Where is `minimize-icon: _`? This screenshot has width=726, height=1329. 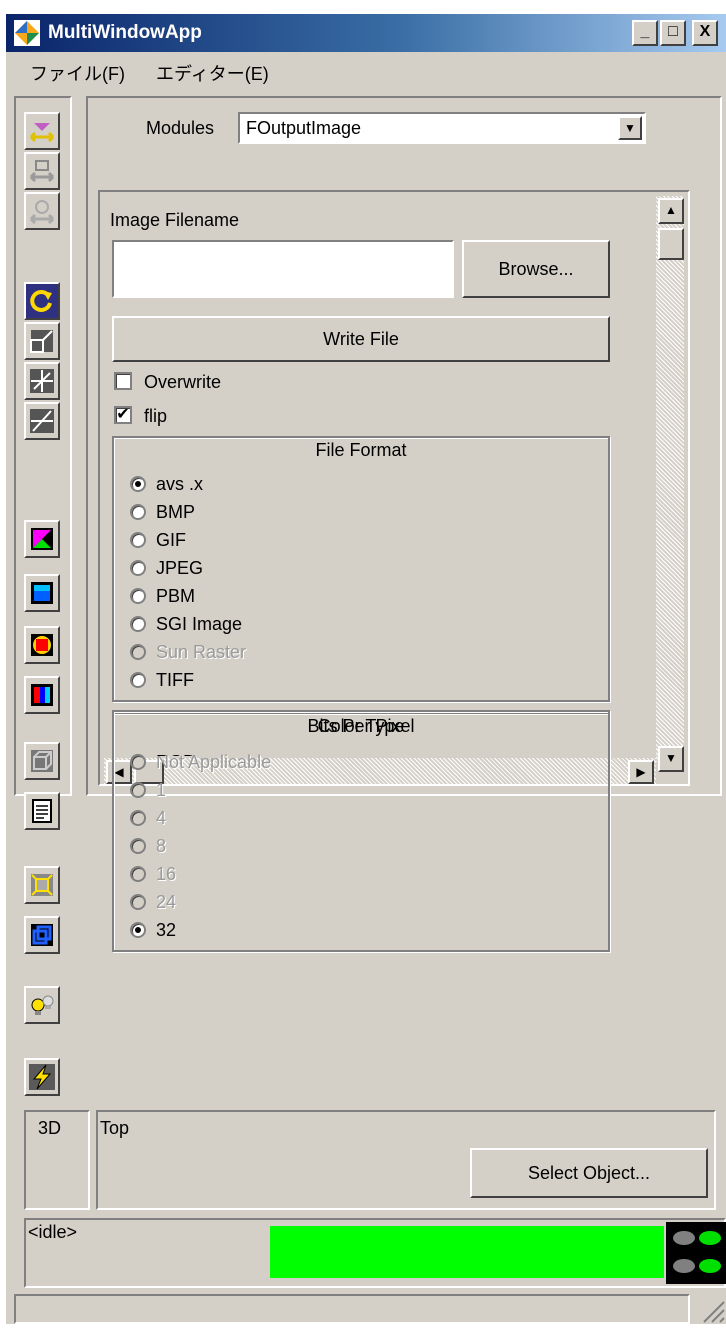 minimize-icon: _ is located at coordinates (645, 31).